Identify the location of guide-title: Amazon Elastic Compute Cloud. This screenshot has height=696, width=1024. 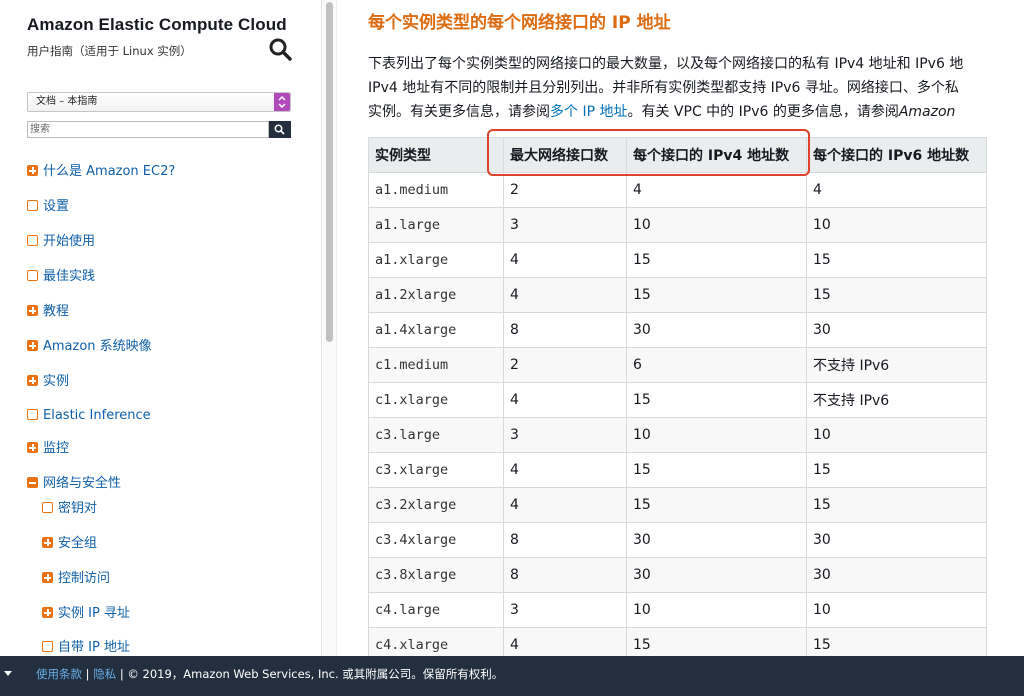
(157, 25).